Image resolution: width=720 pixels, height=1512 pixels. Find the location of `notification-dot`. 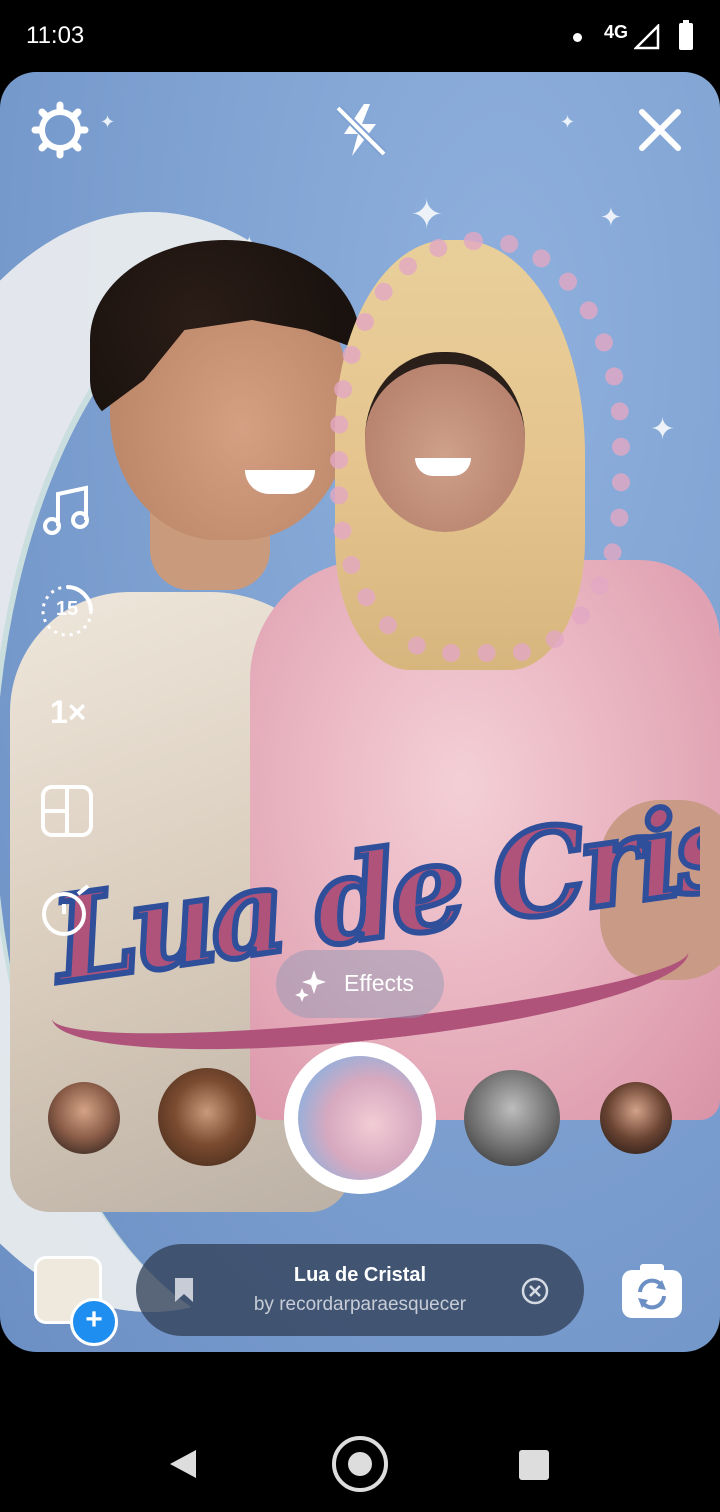

notification-dot is located at coordinates (577, 37).